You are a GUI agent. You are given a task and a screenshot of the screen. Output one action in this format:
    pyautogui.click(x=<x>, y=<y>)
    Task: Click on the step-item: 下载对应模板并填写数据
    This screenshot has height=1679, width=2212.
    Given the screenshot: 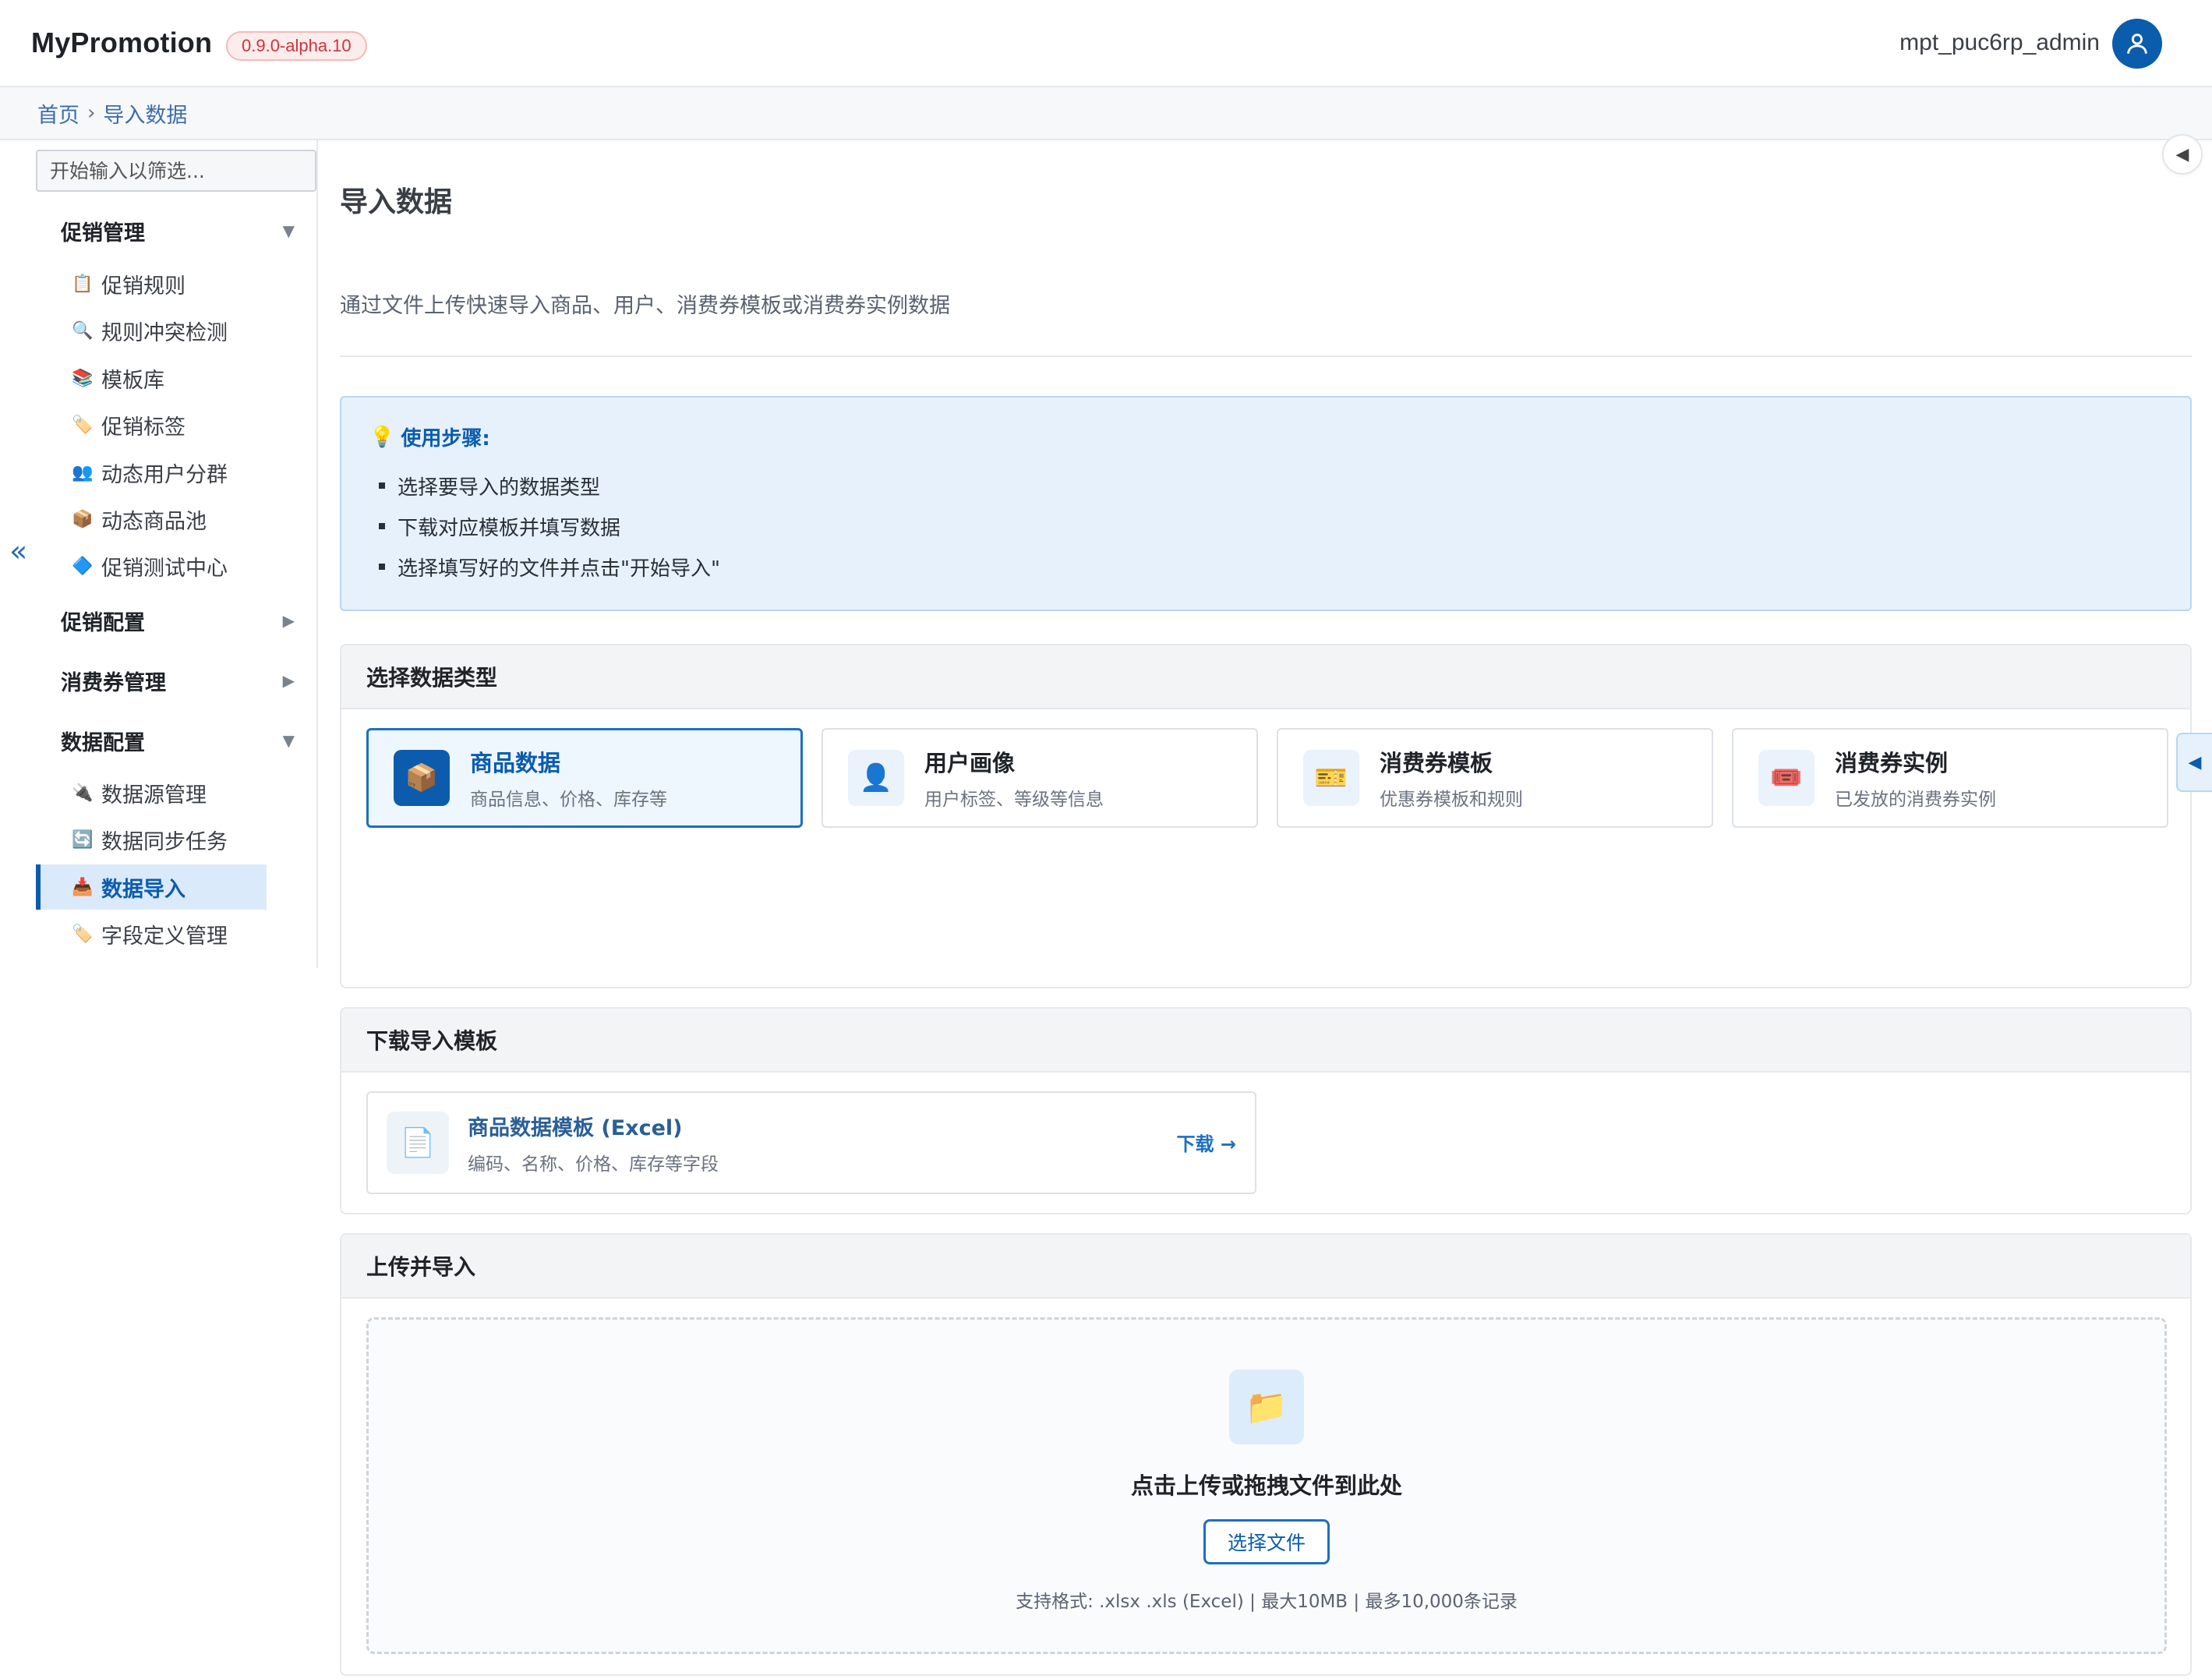 What is the action you would take?
    pyautogui.click(x=1265, y=526)
    